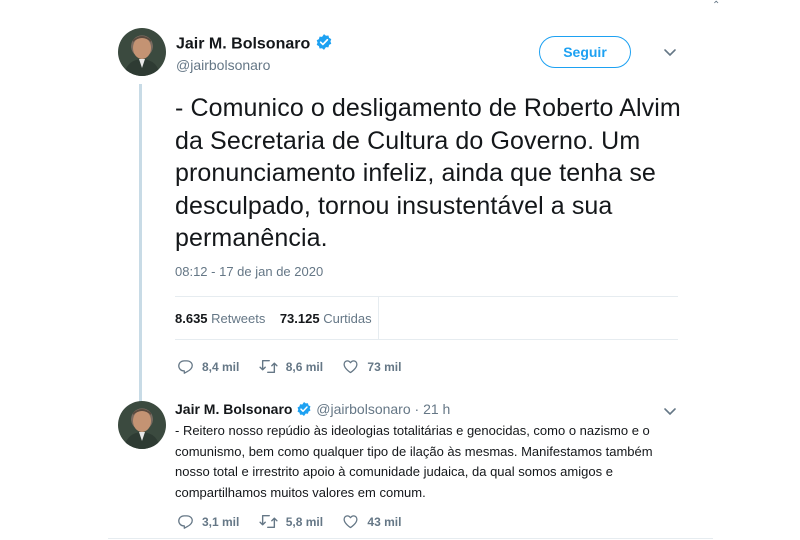 Image resolution: width=800 pixels, height=540 pixels. I want to click on reply-button: 3,1 mil, so click(208, 521).